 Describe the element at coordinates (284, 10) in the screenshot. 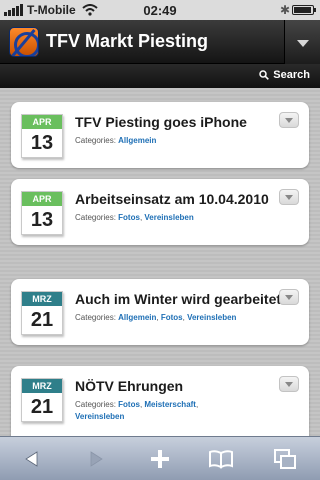

I see `bluetooth-icon: ✱` at that location.